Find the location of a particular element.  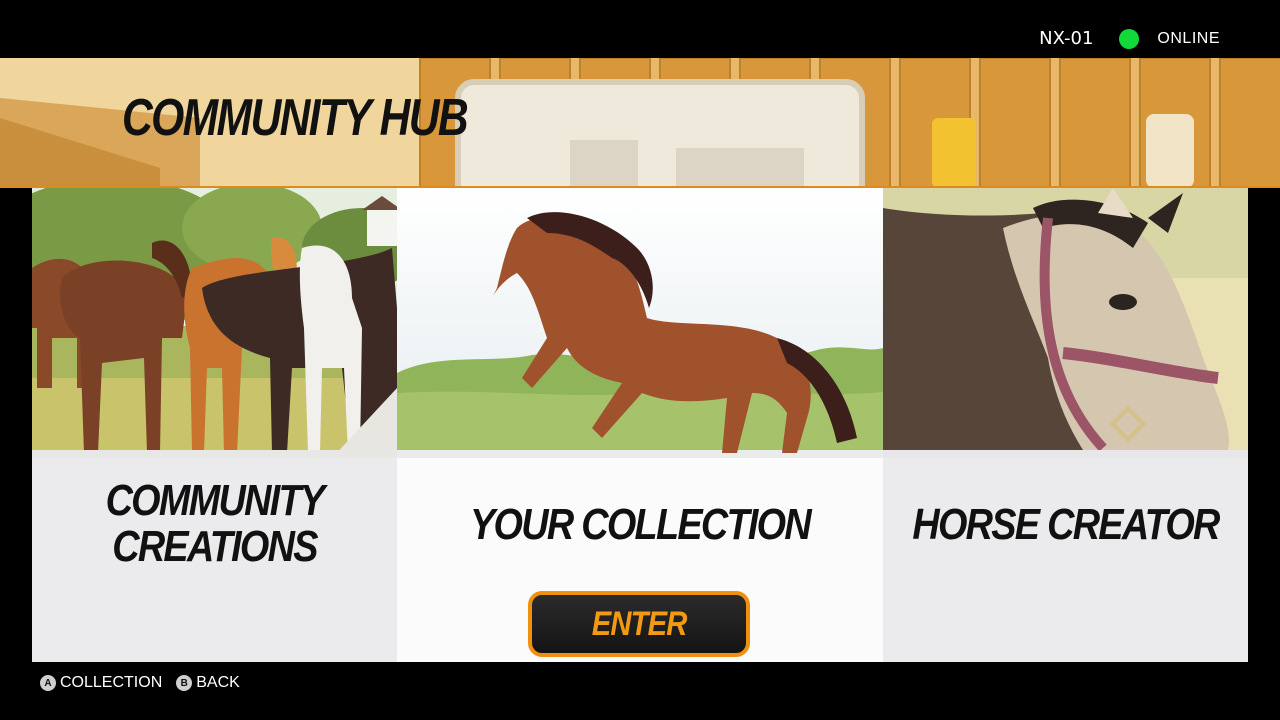

card-label: YOUR COLLECTION is located at coordinates (641, 524).